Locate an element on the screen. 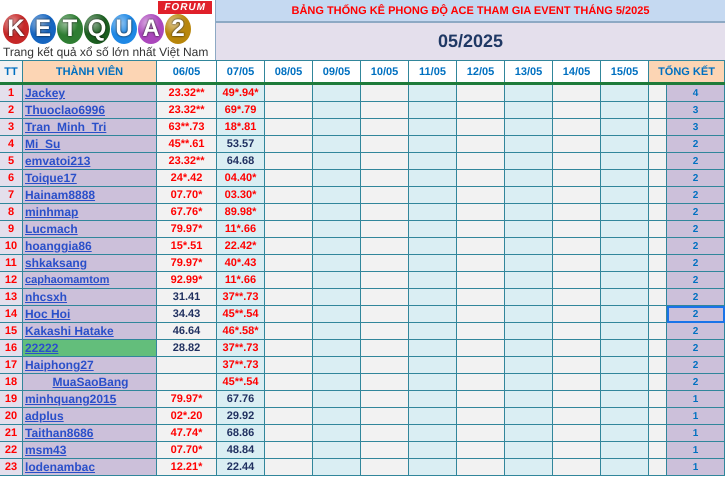 The image size is (725, 479). logo-letter: Q is located at coordinates (97, 29).